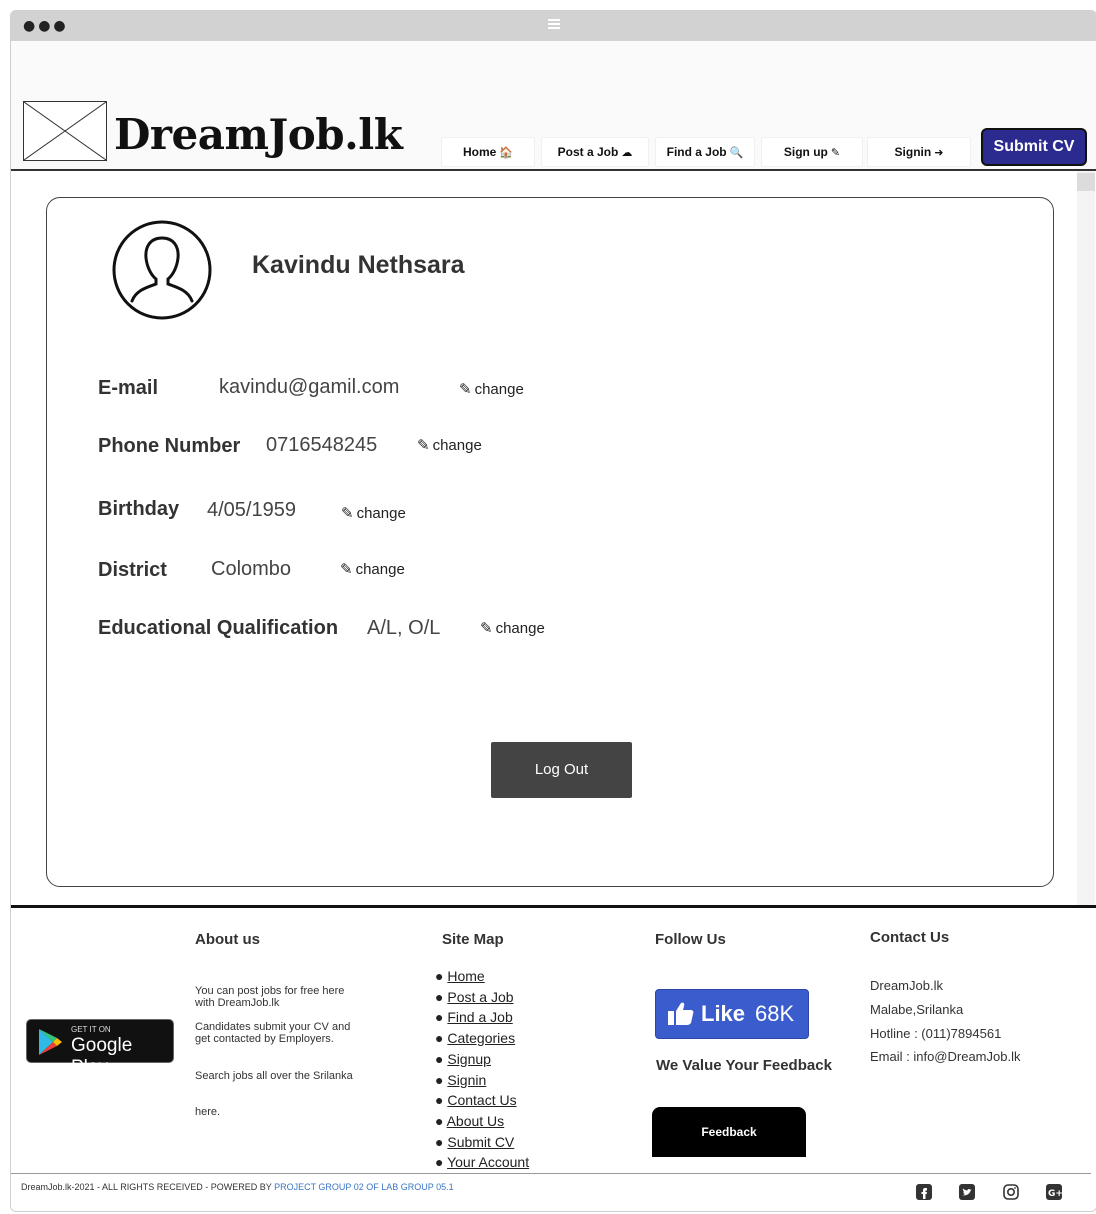  I want to click on svg-text: G+, so click(1055, 1194).